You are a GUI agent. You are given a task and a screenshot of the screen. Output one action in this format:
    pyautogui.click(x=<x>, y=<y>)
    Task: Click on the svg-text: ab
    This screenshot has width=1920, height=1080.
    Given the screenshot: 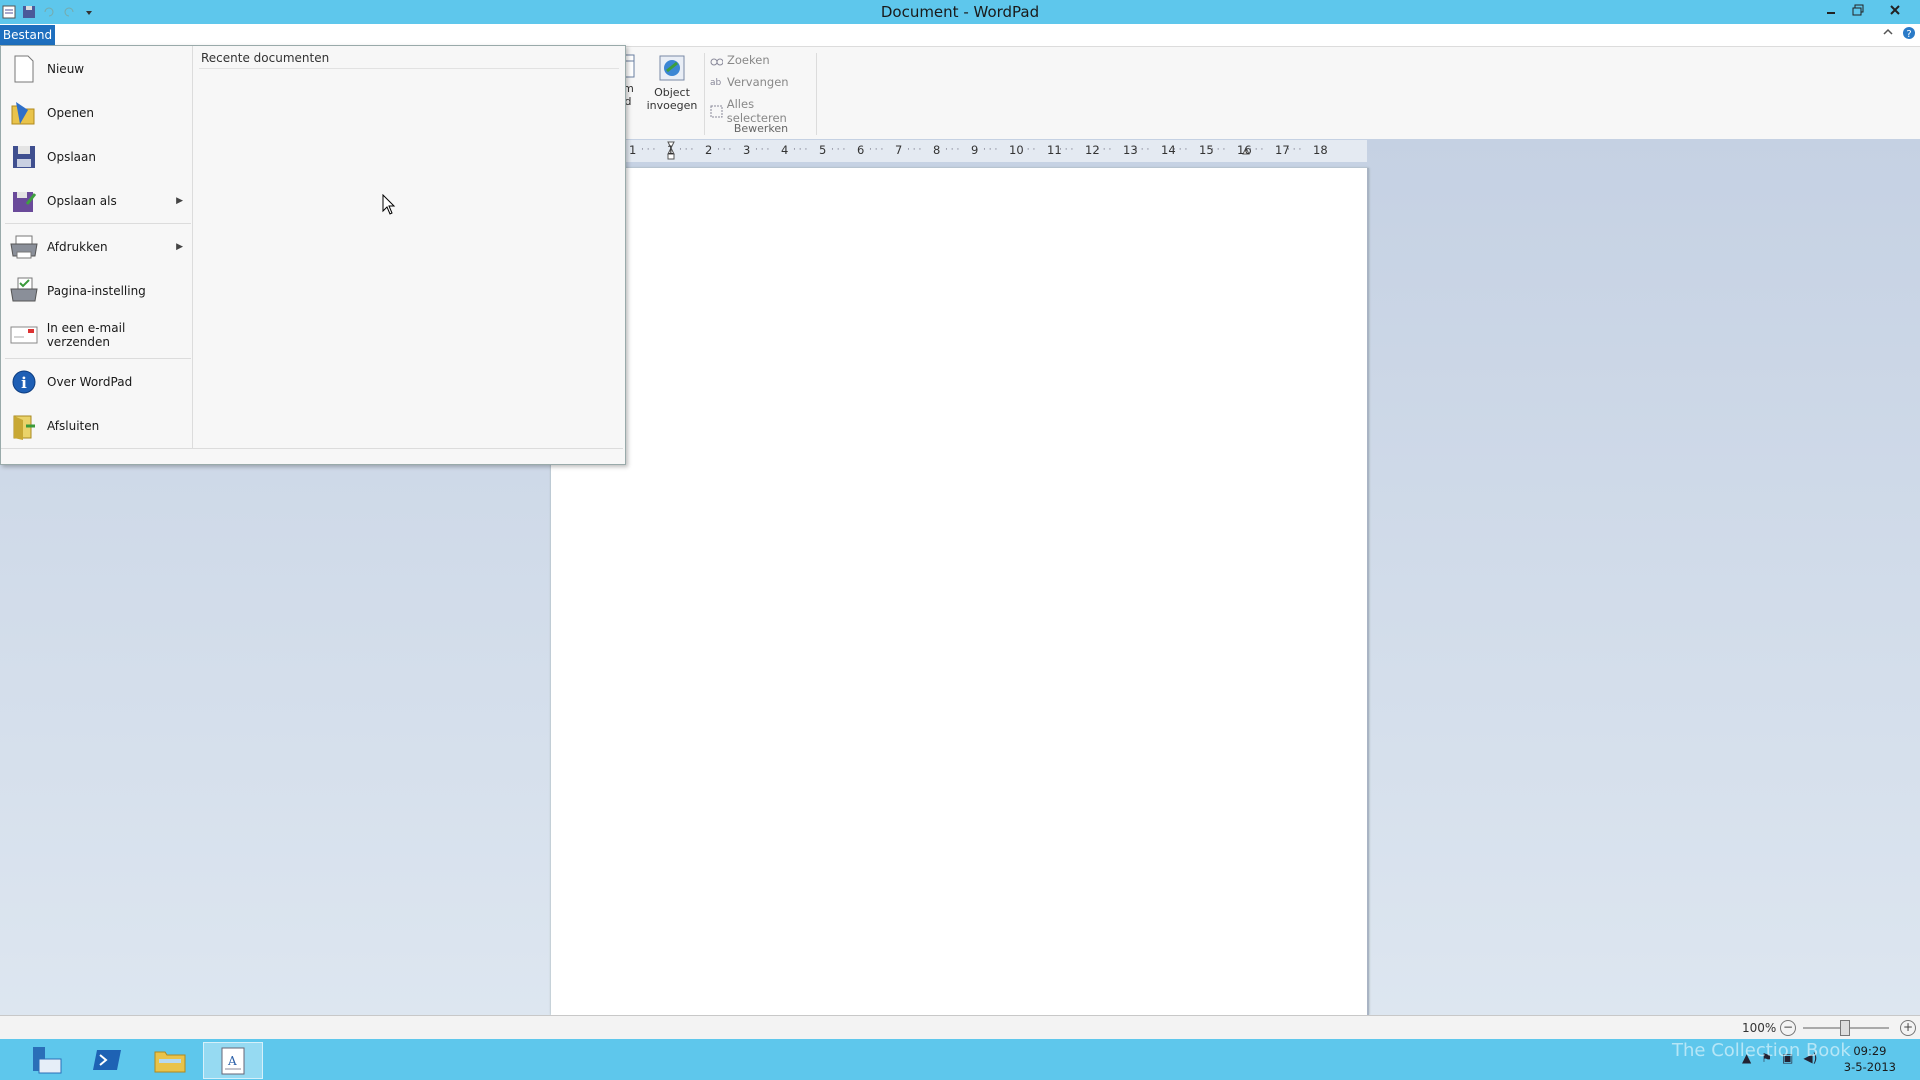 What is the action you would take?
    pyautogui.click(x=716, y=83)
    